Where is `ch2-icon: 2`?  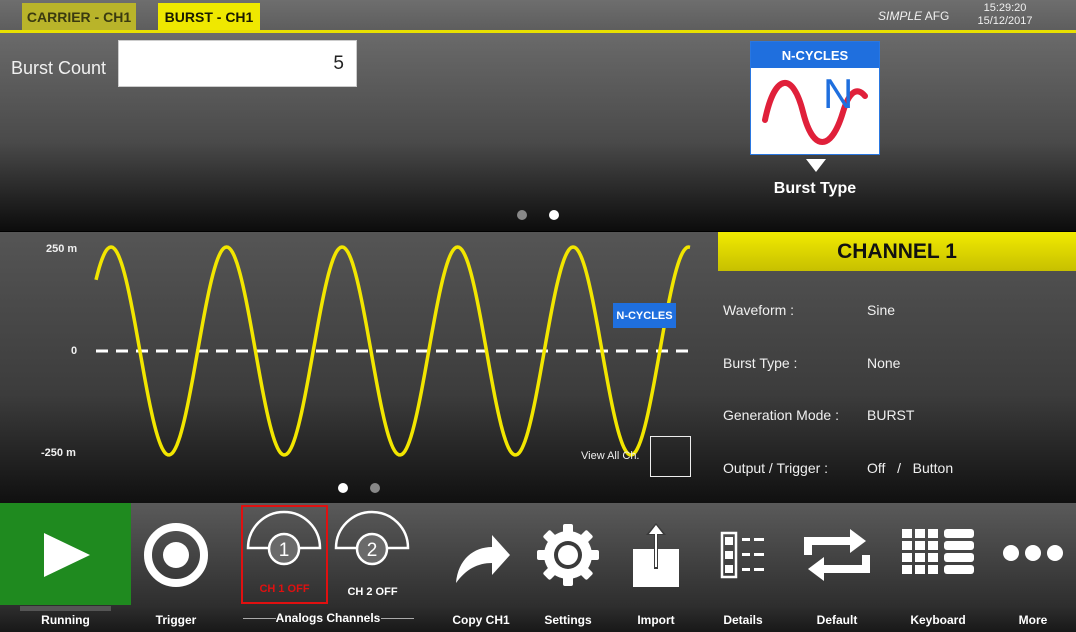 ch2-icon: 2 is located at coordinates (372, 538).